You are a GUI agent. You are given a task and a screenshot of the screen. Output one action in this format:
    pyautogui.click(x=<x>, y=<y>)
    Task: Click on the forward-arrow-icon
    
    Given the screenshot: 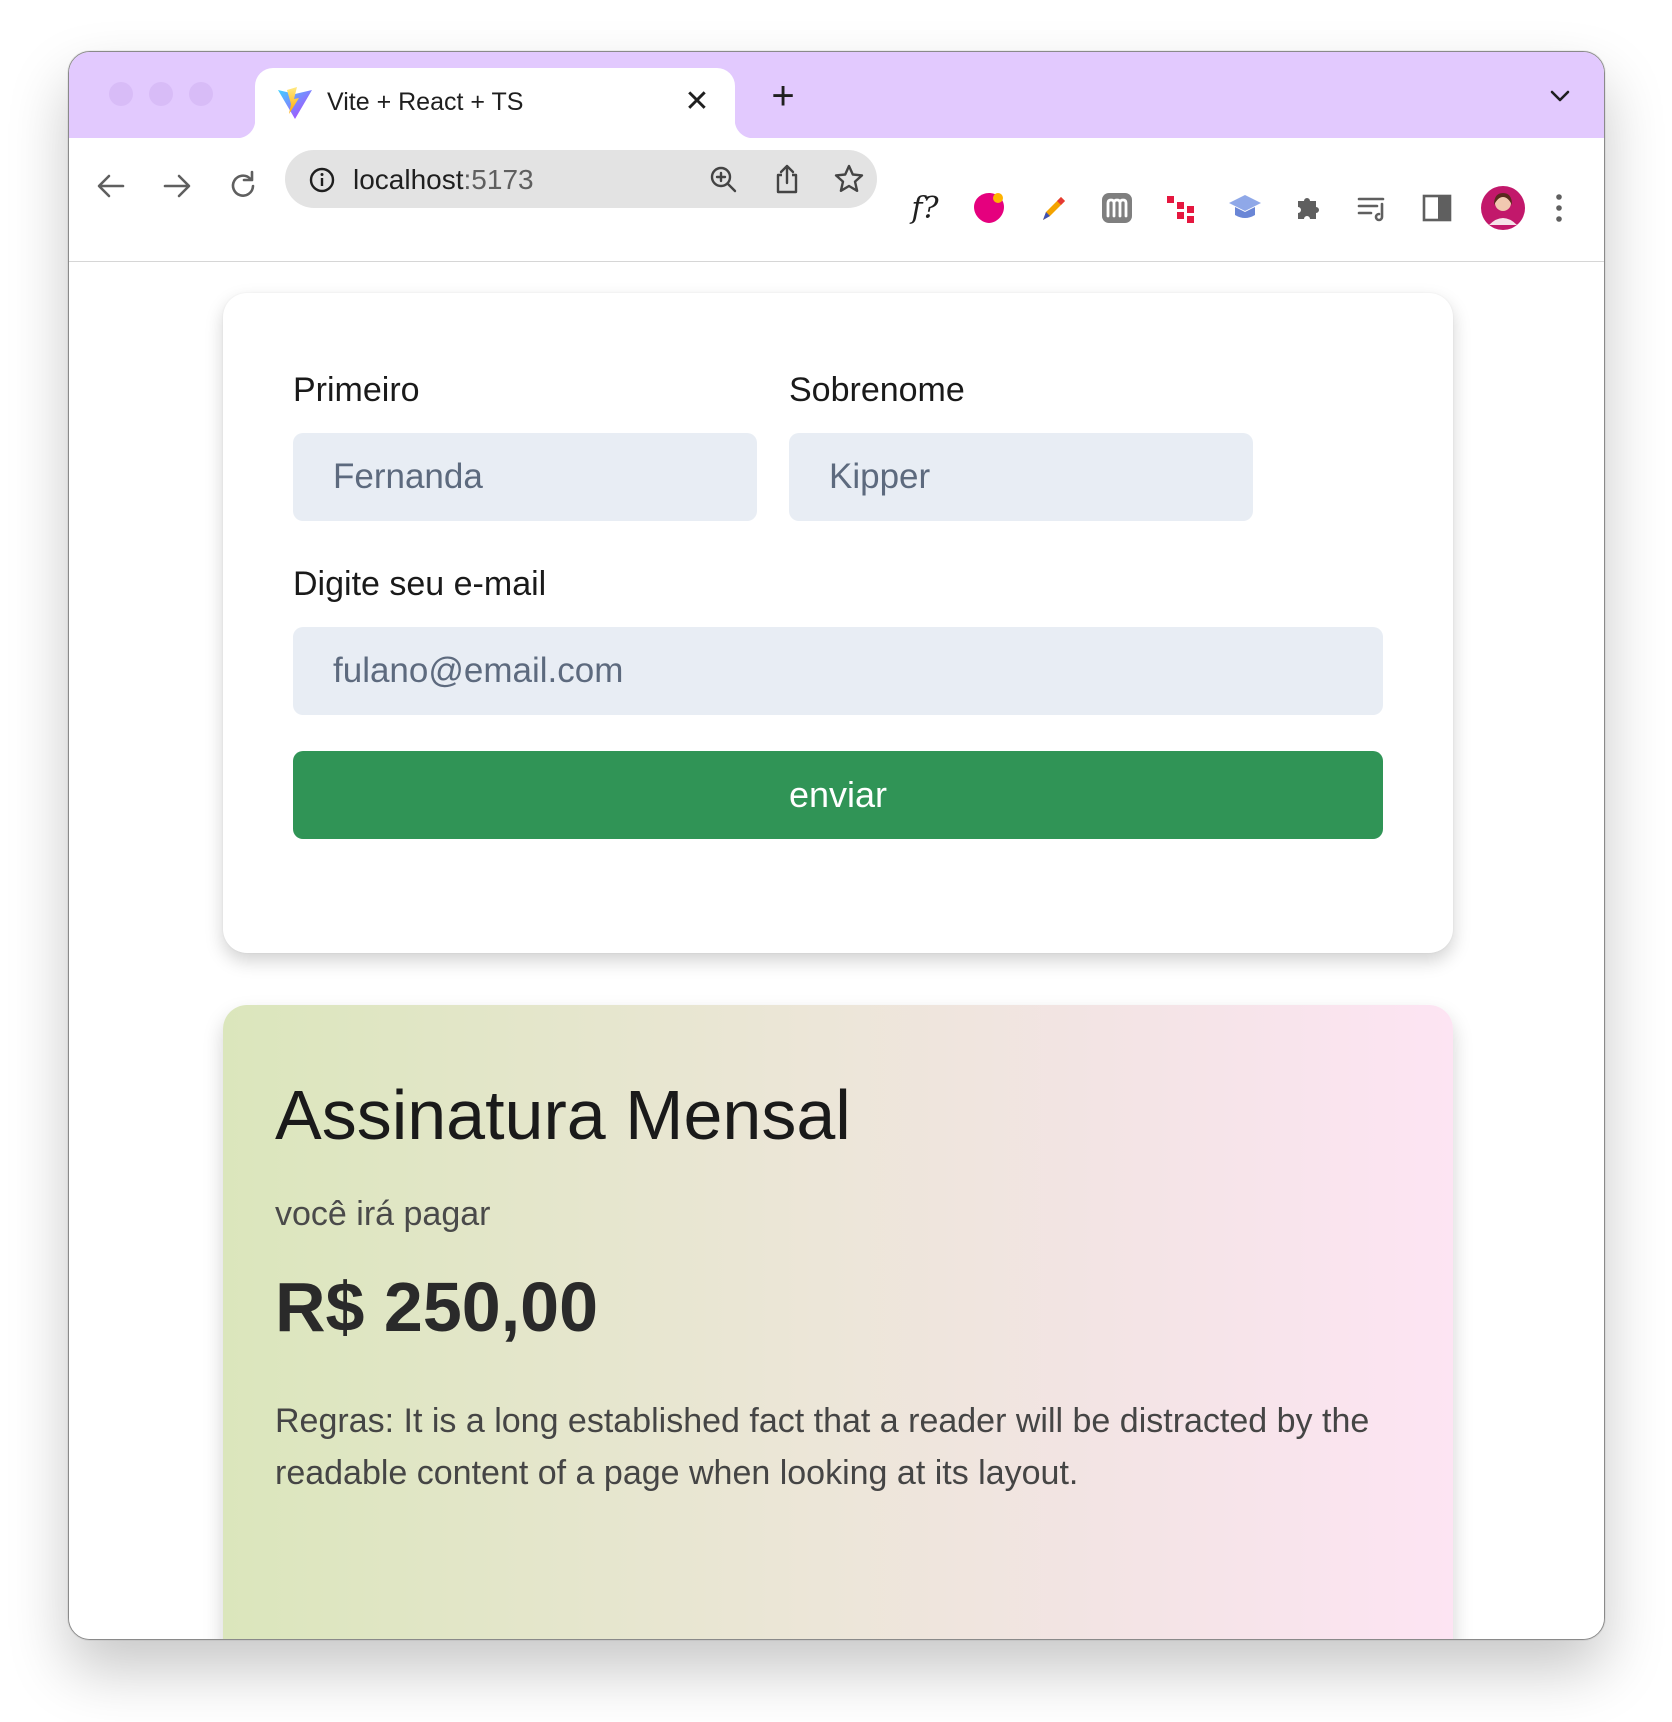 What is the action you would take?
    pyautogui.click(x=177, y=186)
    